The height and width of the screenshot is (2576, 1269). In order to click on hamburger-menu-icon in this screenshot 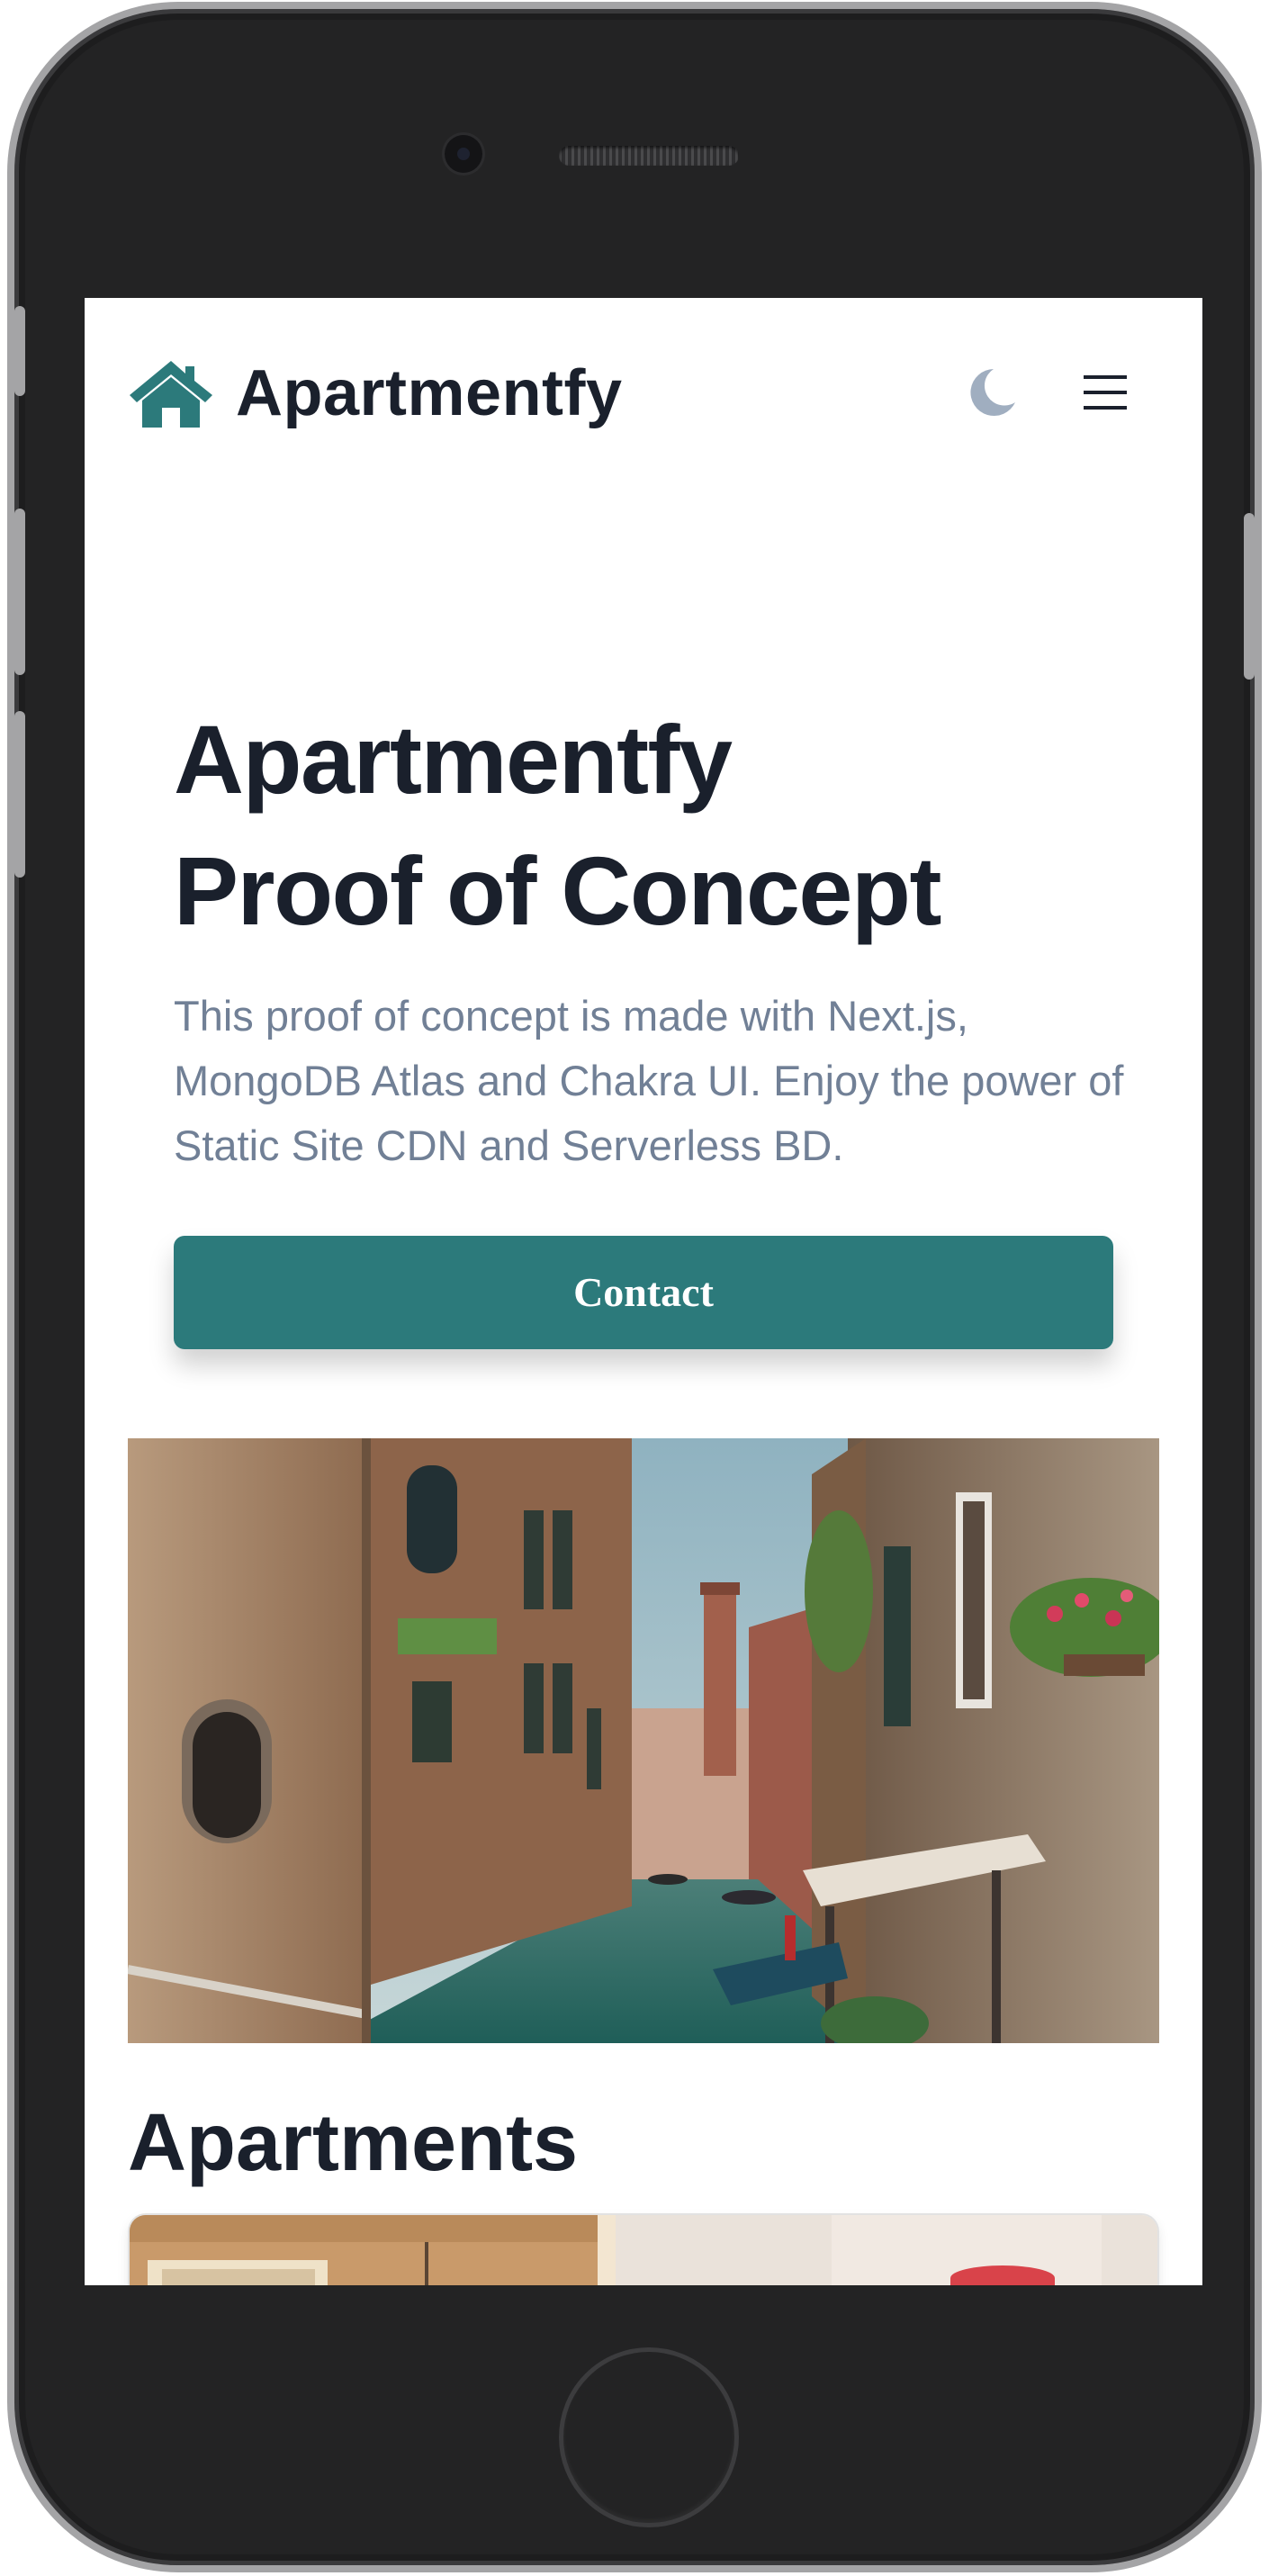, I will do `click(1106, 392)`.